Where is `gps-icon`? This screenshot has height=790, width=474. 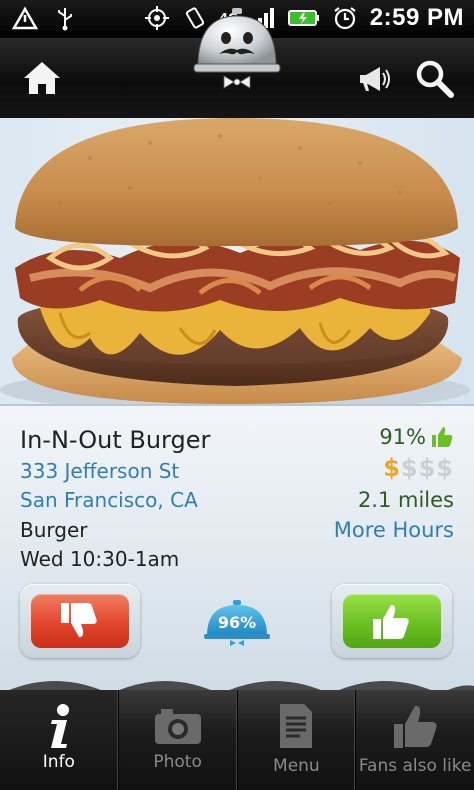
gps-icon is located at coordinates (156, 18).